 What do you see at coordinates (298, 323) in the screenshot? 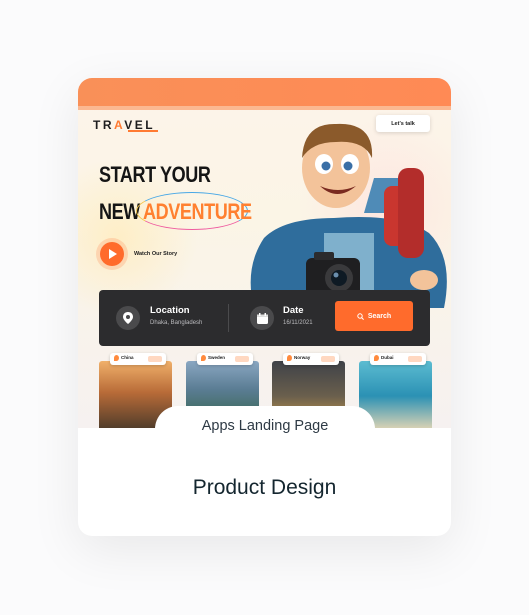
I see `date-value: 16/11/2021` at bounding box center [298, 323].